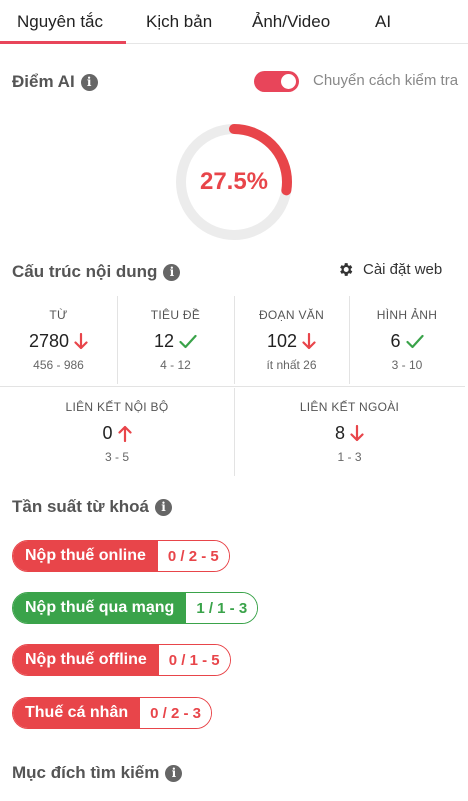 The height and width of the screenshot is (801, 468). I want to click on content-structure-heading: Cấu trúc nội dung i, so click(96, 272).